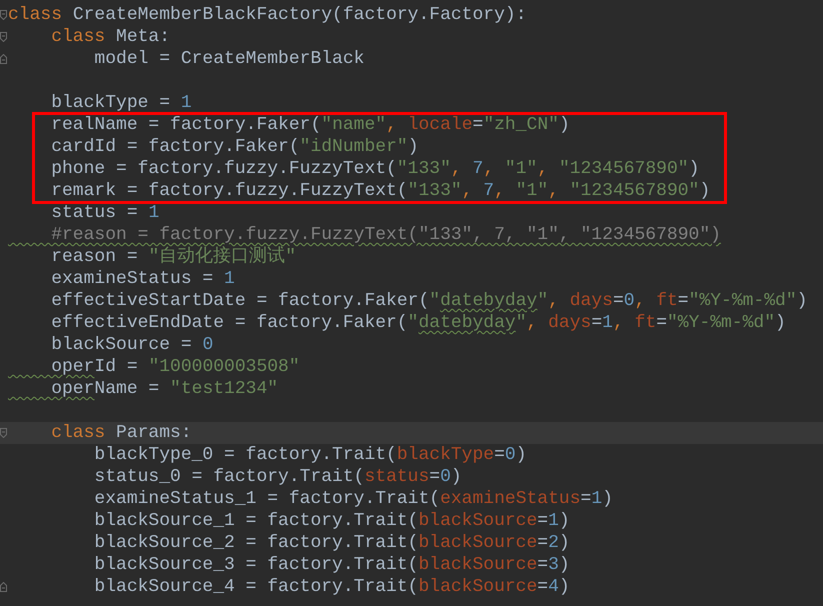 This screenshot has width=823, height=606. What do you see at coordinates (121, 103) in the screenshot?
I see `code-line: blackType = 1` at bounding box center [121, 103].